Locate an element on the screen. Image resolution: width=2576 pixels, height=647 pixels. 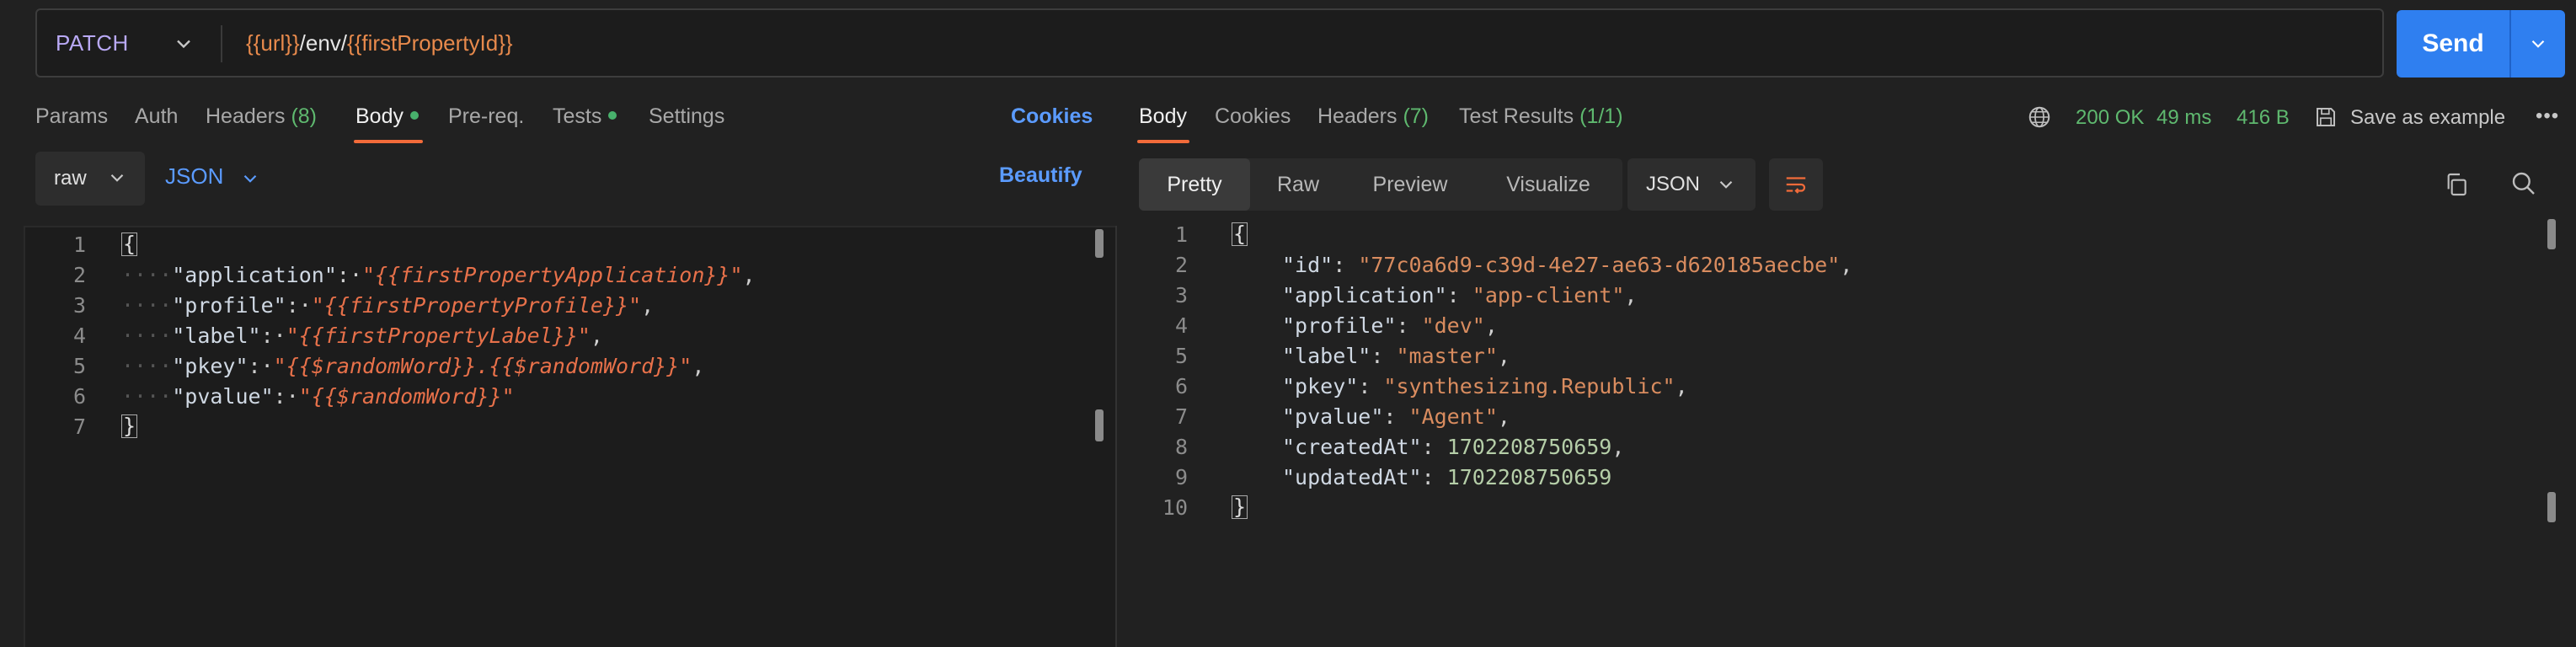
code-line: "pvalue": "Agent", is located at coordinates (1396, 416).